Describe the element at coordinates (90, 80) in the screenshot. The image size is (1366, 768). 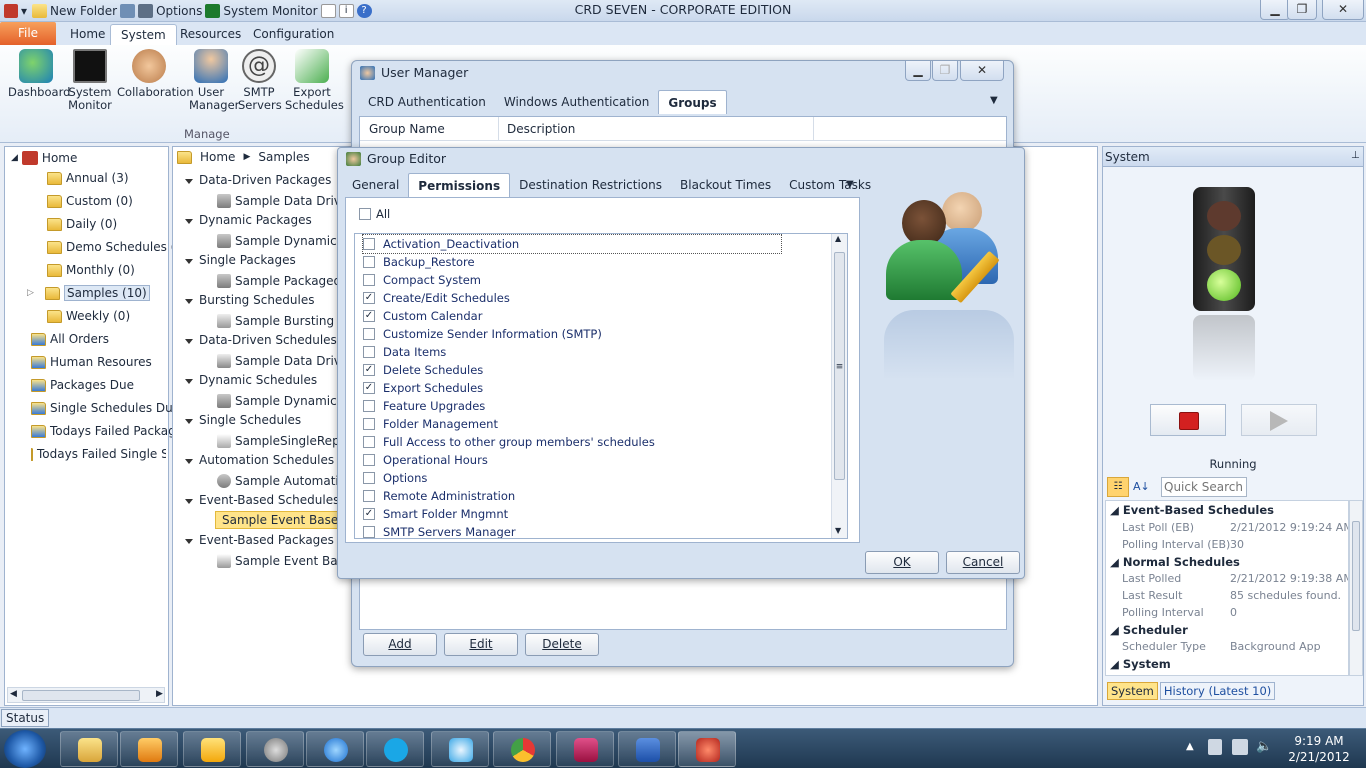
I see `system-monitor-button: System Monitor` at that location.